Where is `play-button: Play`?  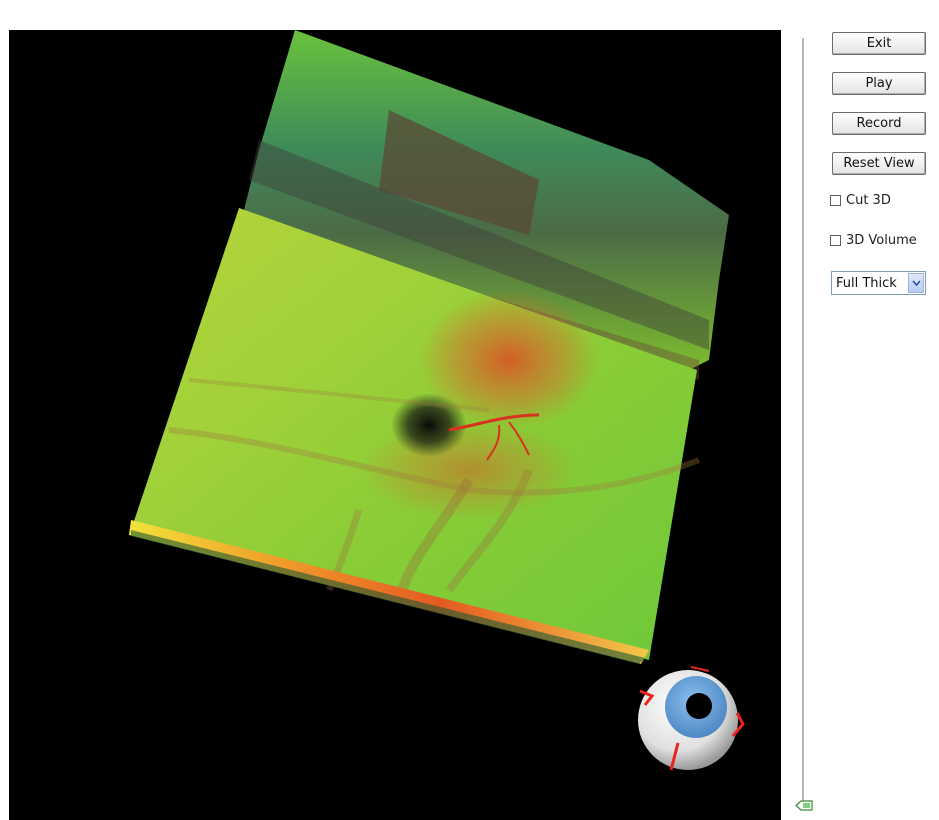
play-button: Play is located at coordinates (879, 83).